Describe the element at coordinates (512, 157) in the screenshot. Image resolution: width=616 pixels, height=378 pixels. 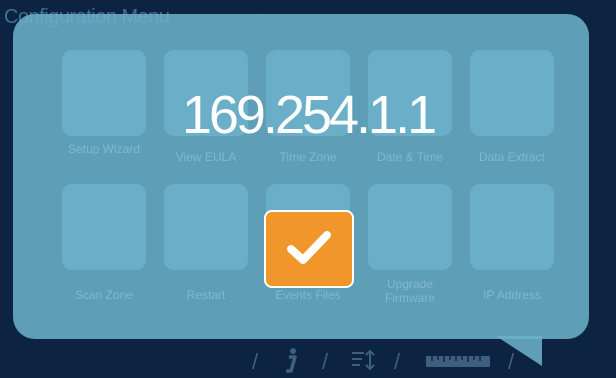
I see `tile-label-data-extract: Data Extract` at that location.